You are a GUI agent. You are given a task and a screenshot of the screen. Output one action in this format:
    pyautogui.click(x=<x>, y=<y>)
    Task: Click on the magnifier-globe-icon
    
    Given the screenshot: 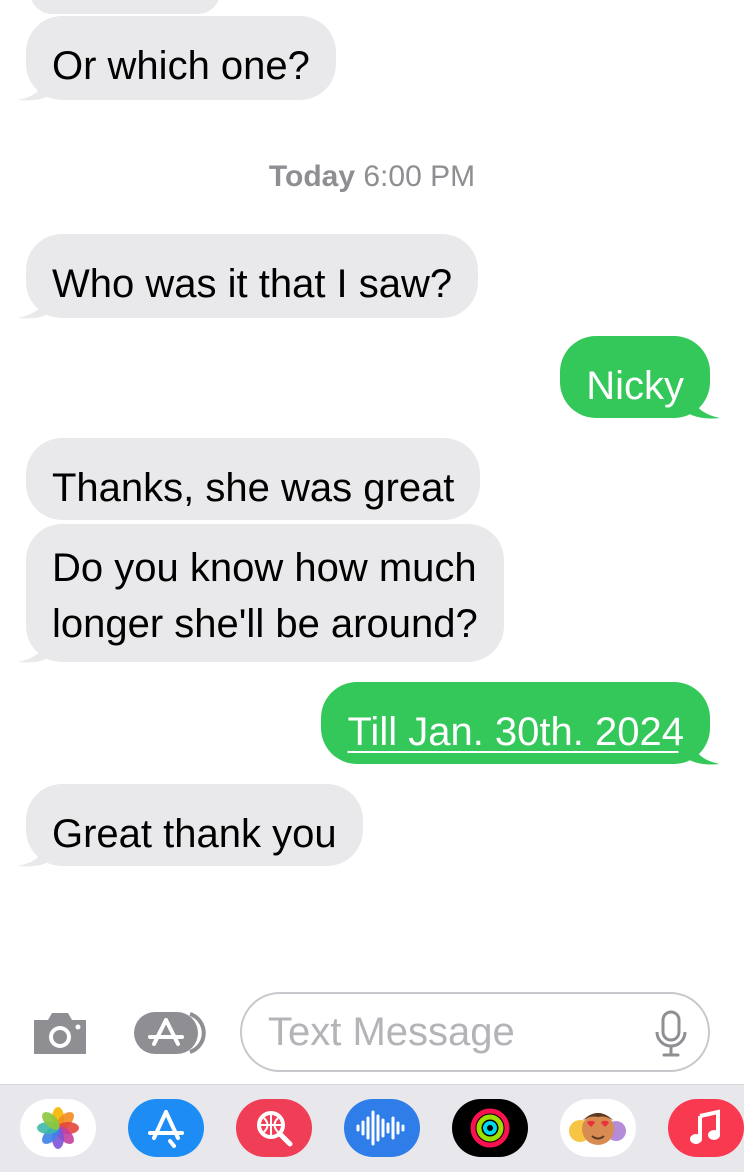 What is the action you would take?
    pyautogui.click(x=275, y=1129)
    